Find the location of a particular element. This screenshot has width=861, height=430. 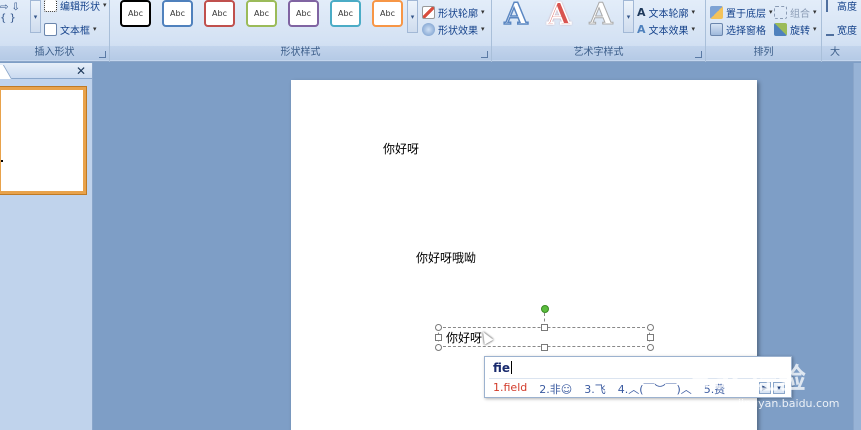

vertical-scrollbar is located at coordinates (857, 246).